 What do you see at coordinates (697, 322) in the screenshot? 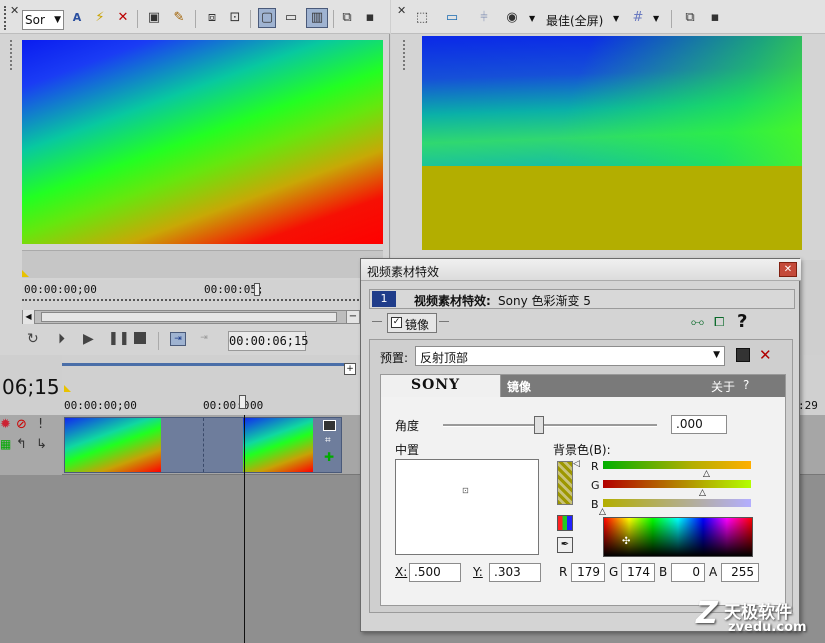
I see `plugin-chain-icon: ⧟` at bounding box center [697, 322].